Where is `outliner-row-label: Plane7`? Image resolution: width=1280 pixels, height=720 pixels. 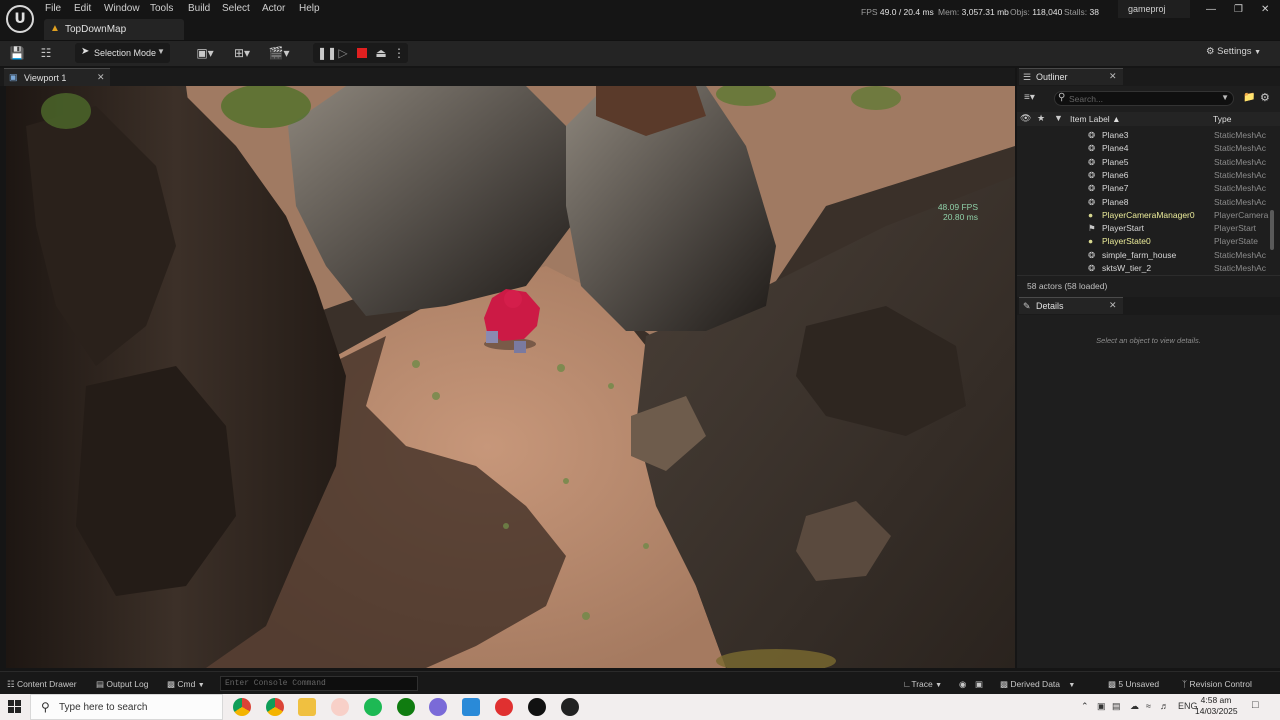 outliner-row-label: Plane7 is located at coordinates (1115, 188).